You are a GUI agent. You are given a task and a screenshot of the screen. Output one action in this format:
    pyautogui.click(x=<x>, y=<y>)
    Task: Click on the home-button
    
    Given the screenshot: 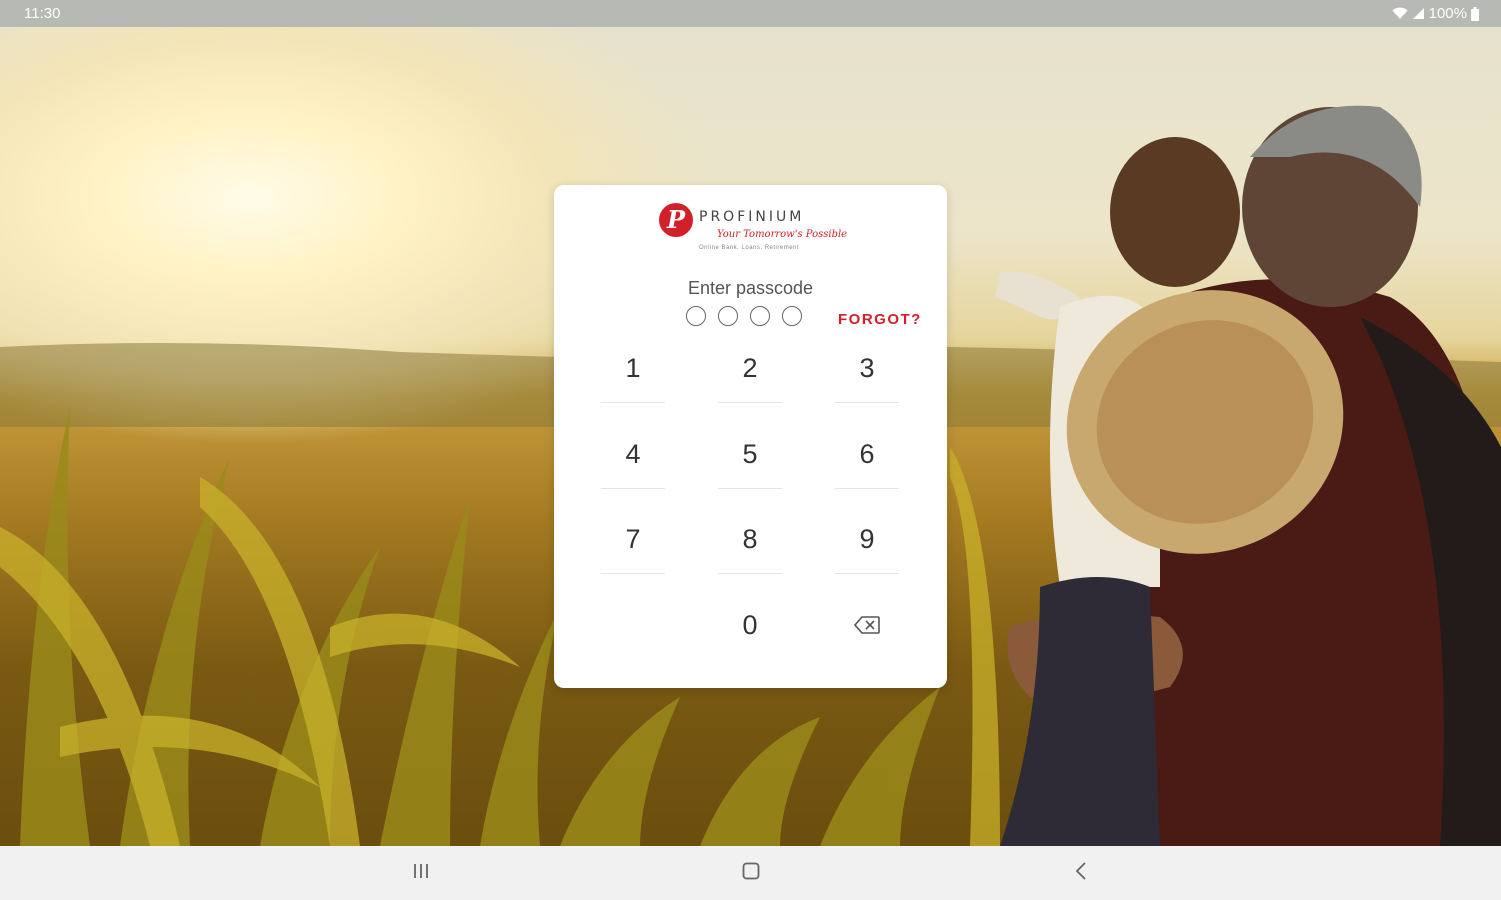 What is the action you would take?
    pyautogui.click(x=751, y=873)
    